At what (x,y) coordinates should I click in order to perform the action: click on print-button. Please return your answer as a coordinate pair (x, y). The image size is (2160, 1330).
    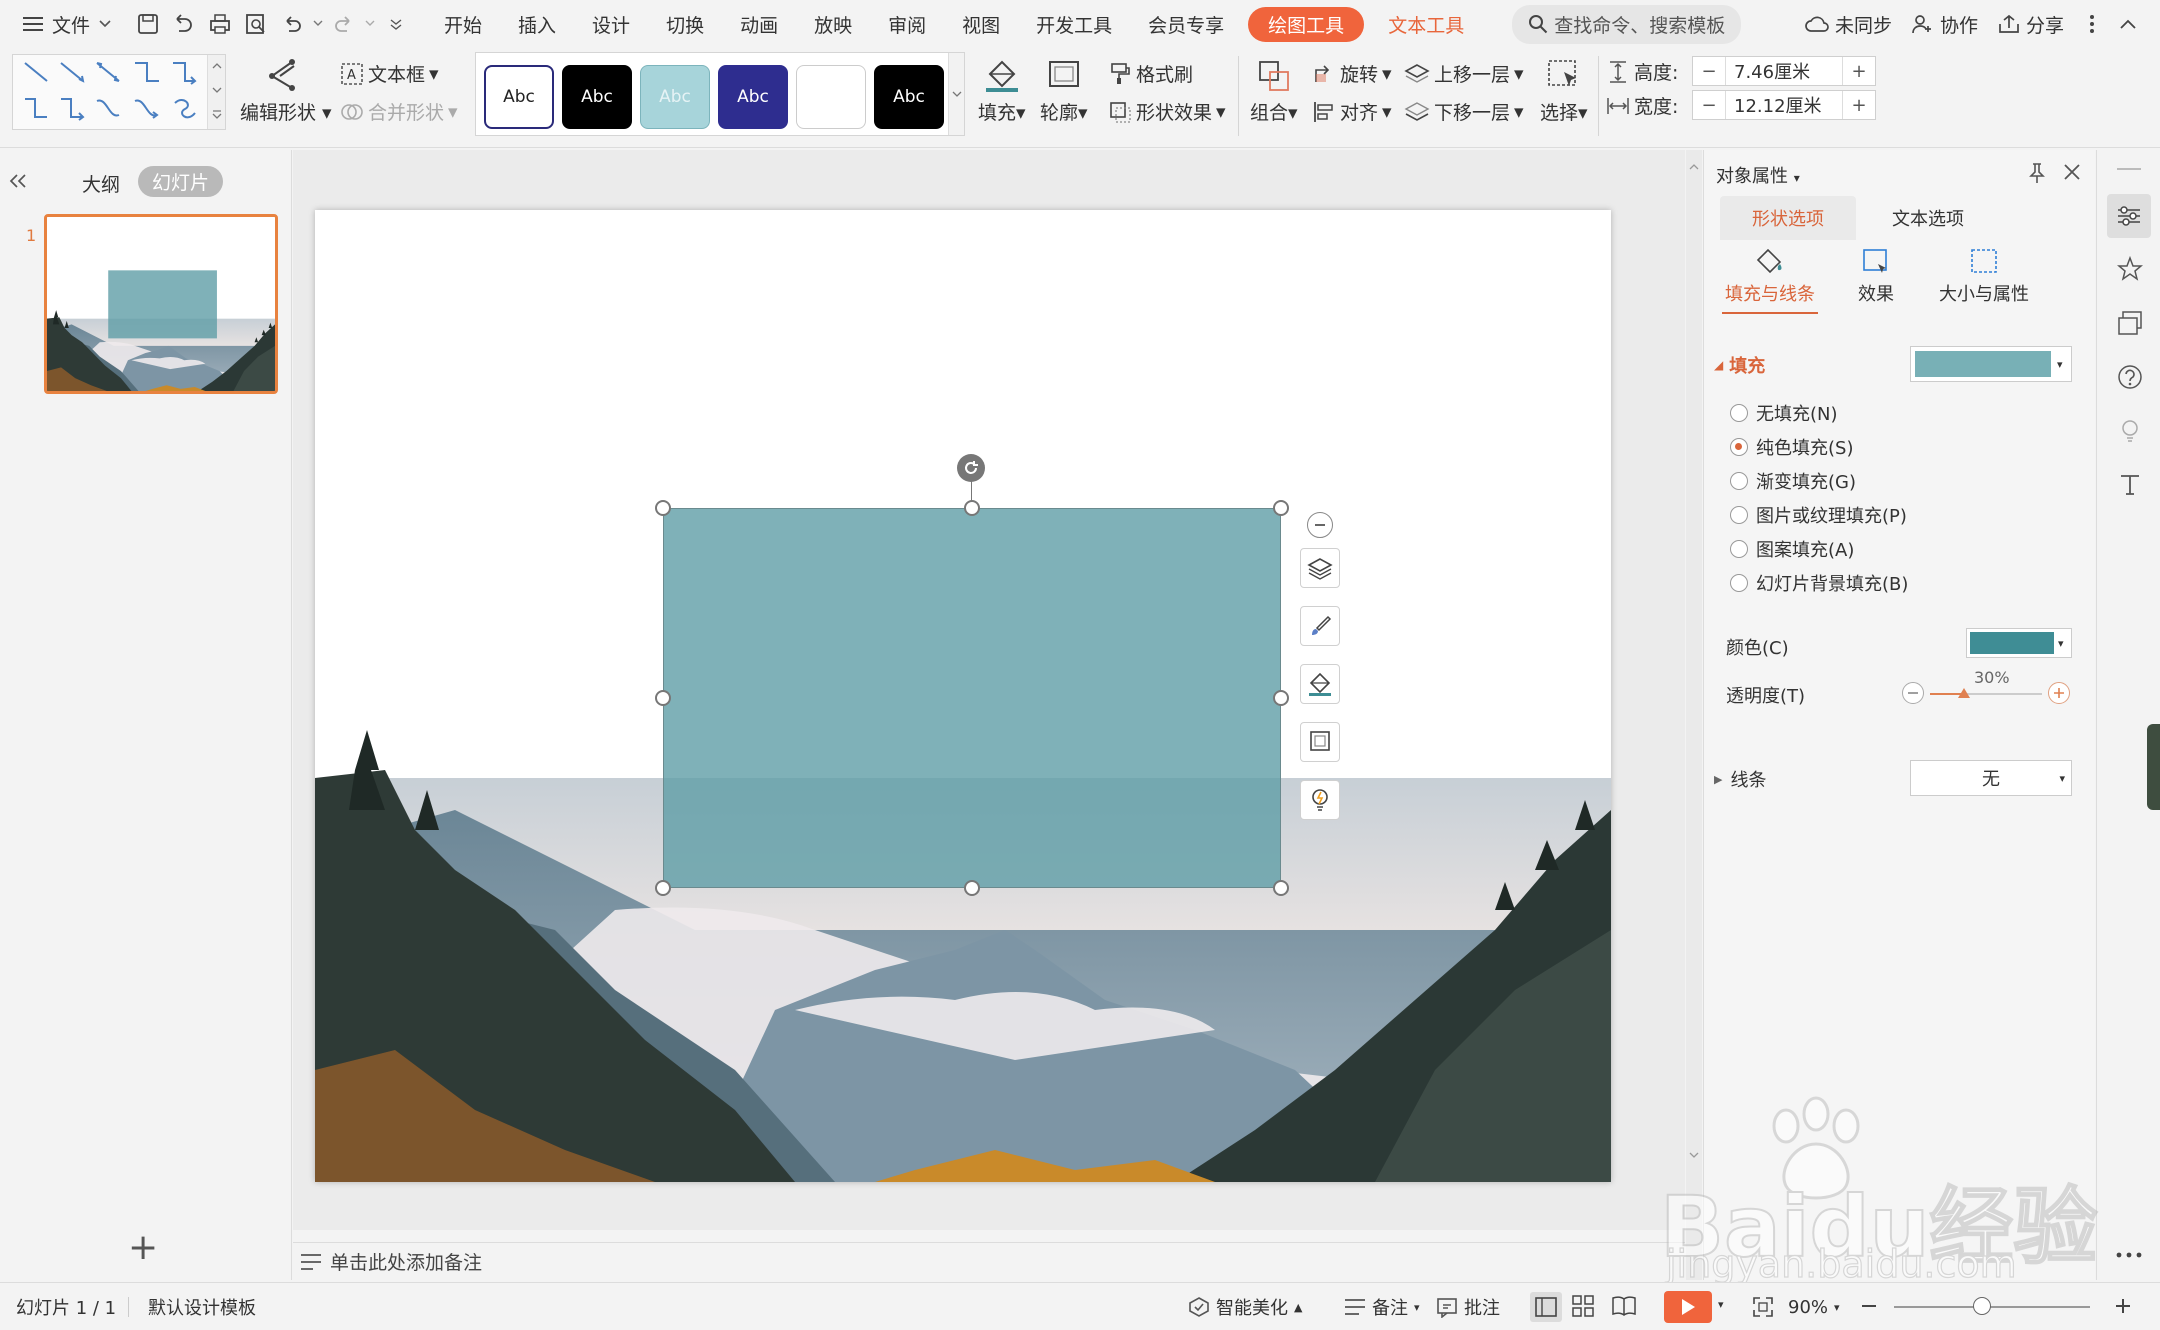
    Looking at the image, I should click on (220, 24).